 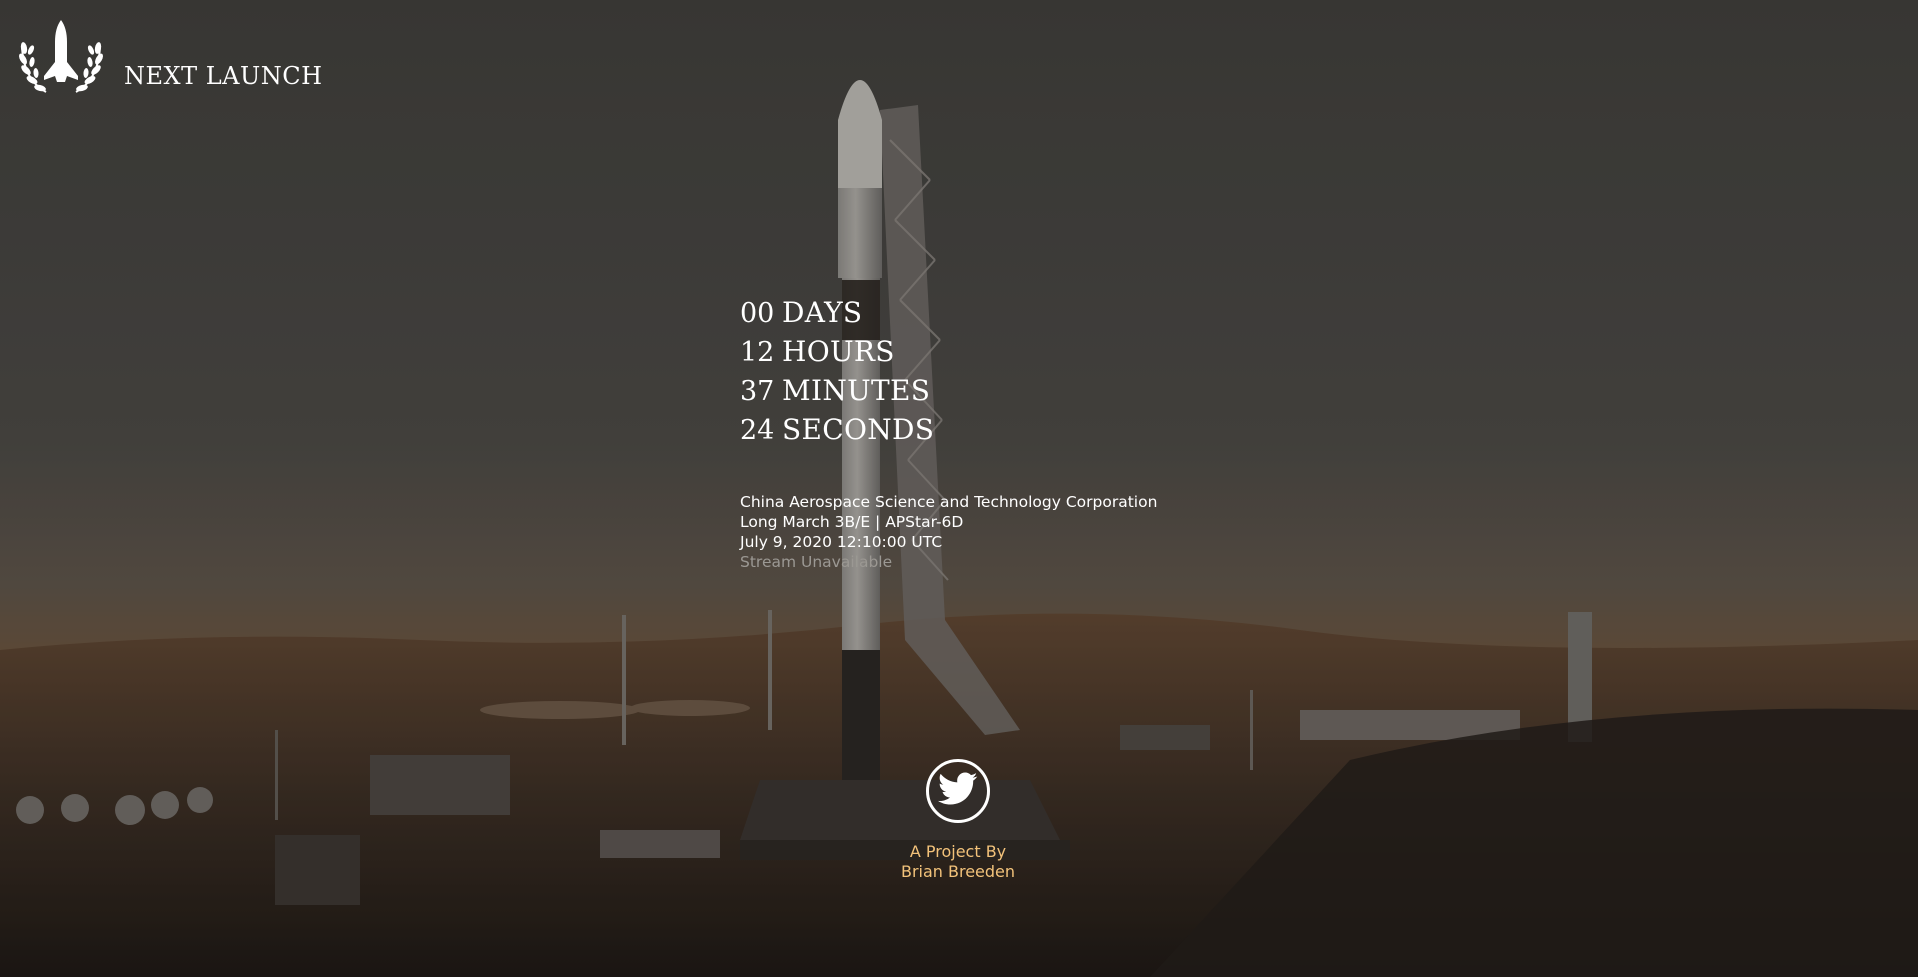 I want to click on hours-value: 12, so click(x=757, y=352).